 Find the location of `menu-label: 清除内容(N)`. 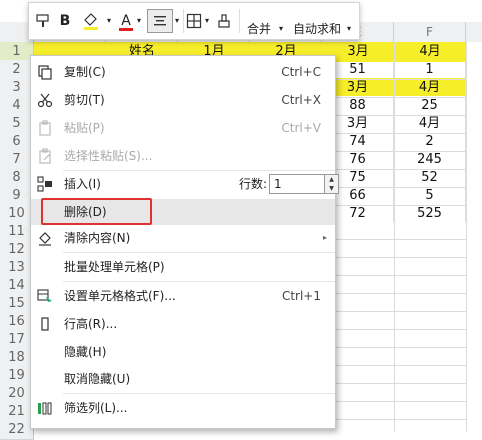

menu-label: 清除内容(N) is located at coordinates (97, 238).